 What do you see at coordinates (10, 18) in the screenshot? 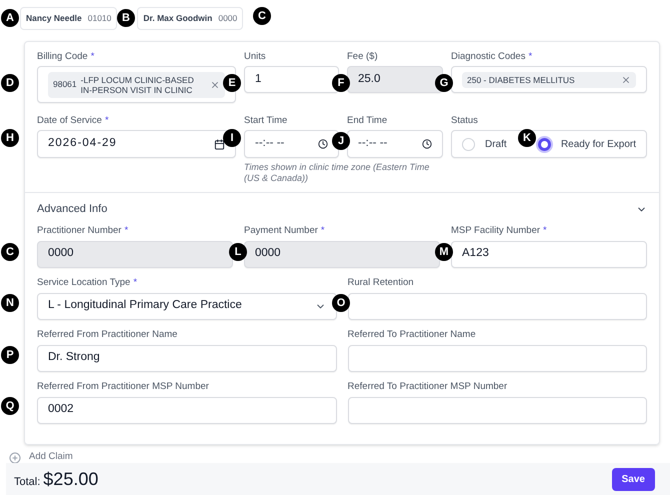
I see `marker-badge: A` at bounding box center [10, 18].